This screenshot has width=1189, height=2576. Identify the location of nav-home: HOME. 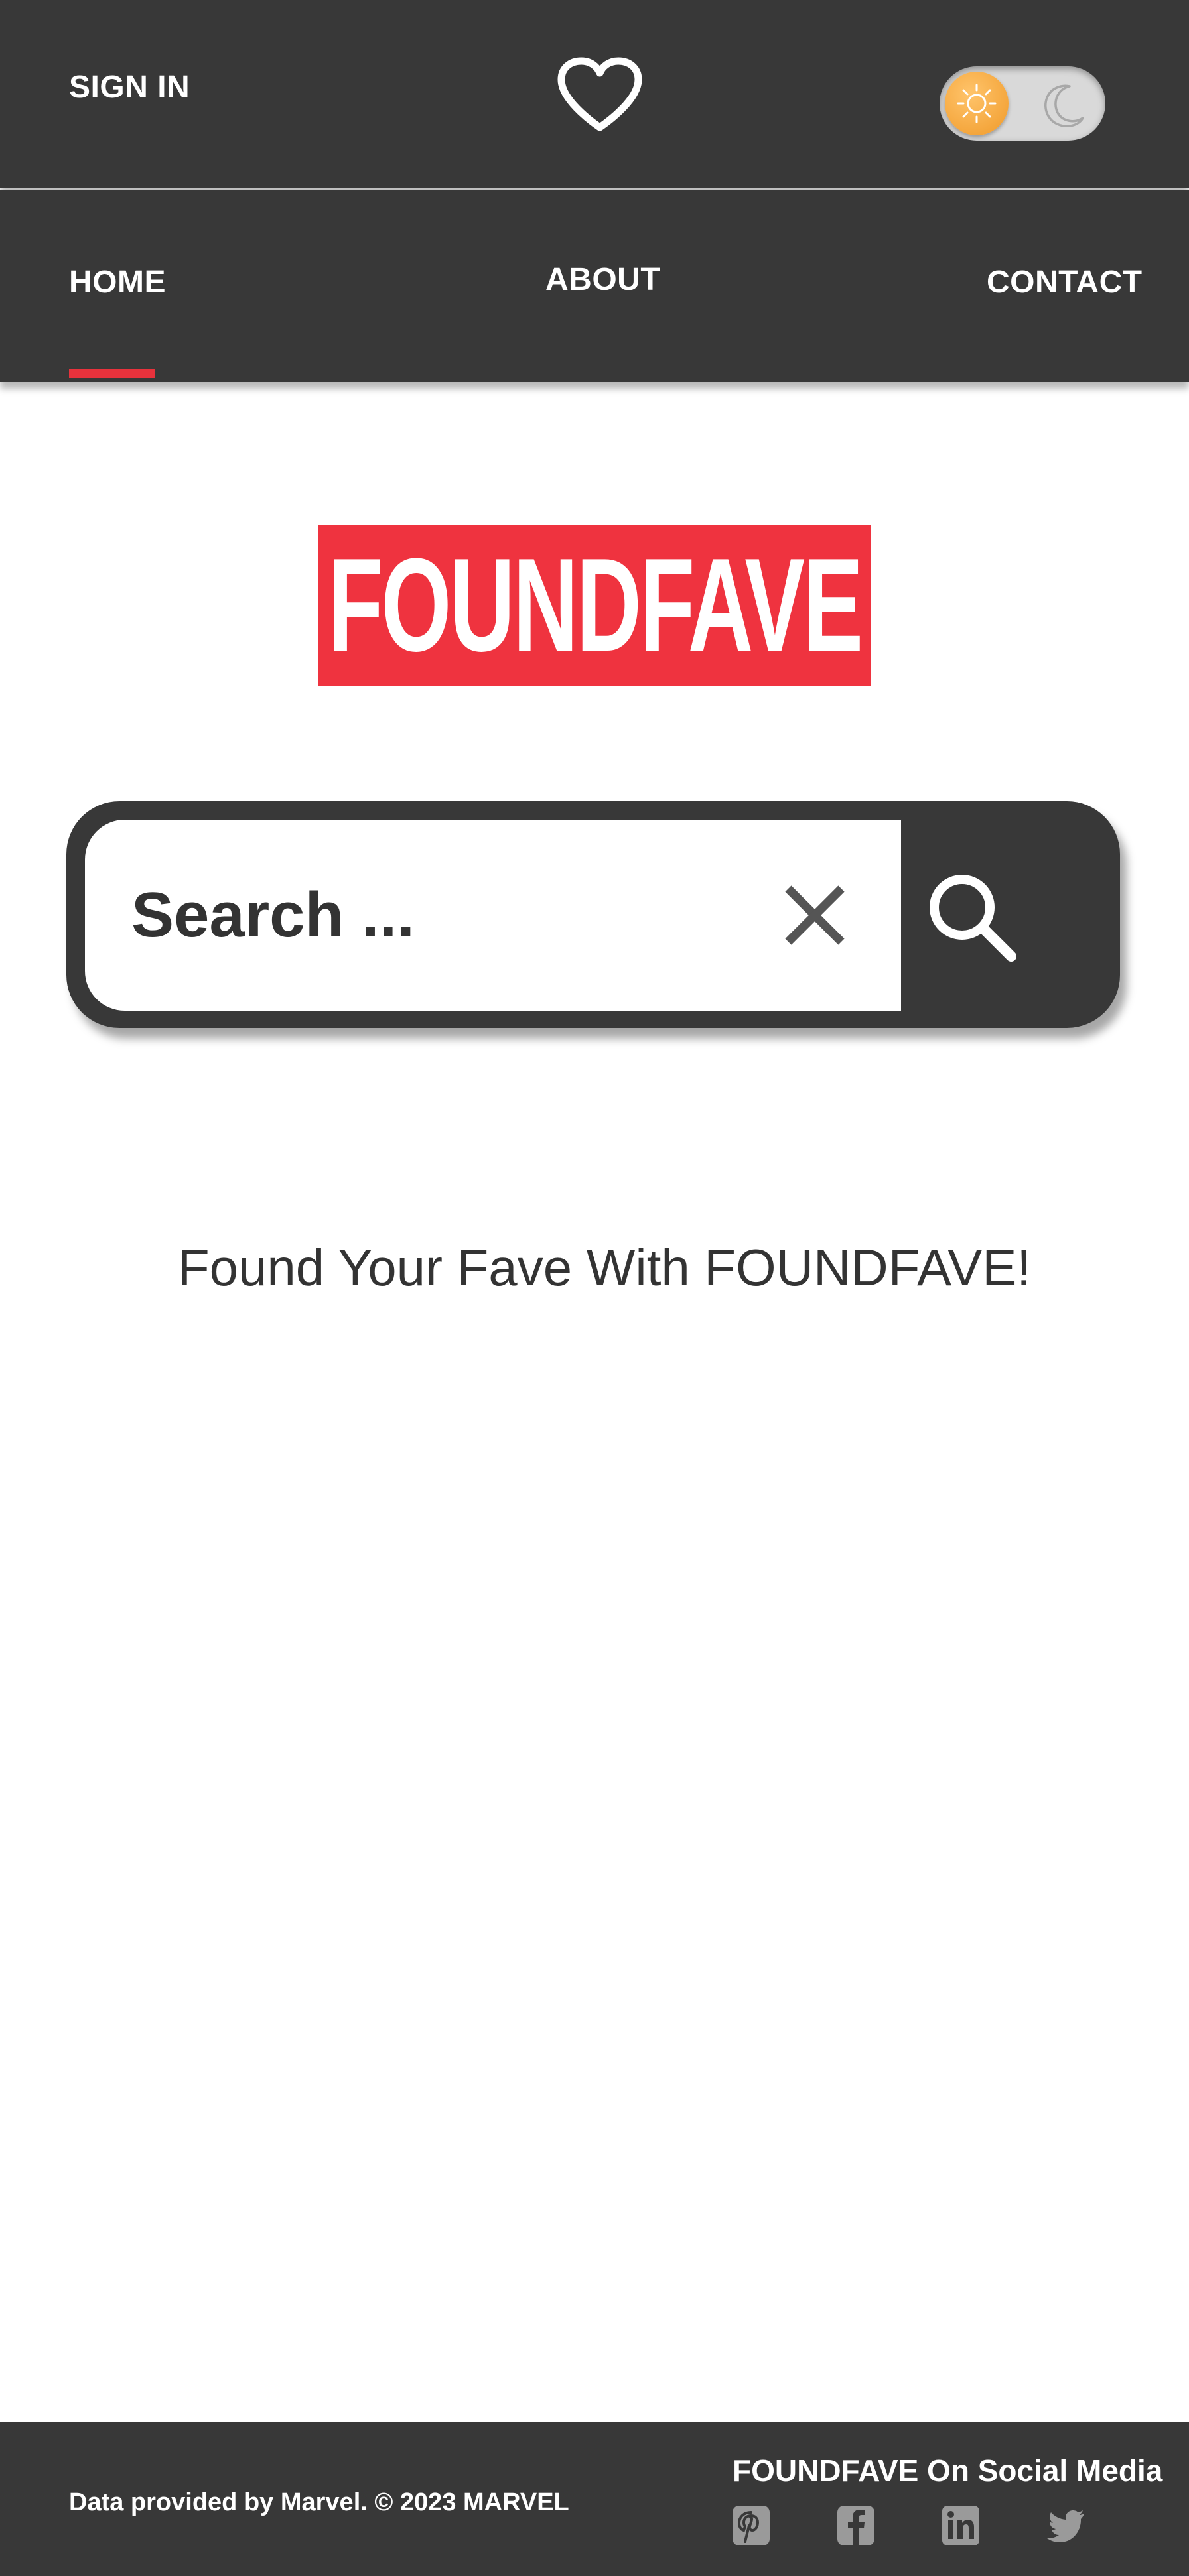
(117, 282).